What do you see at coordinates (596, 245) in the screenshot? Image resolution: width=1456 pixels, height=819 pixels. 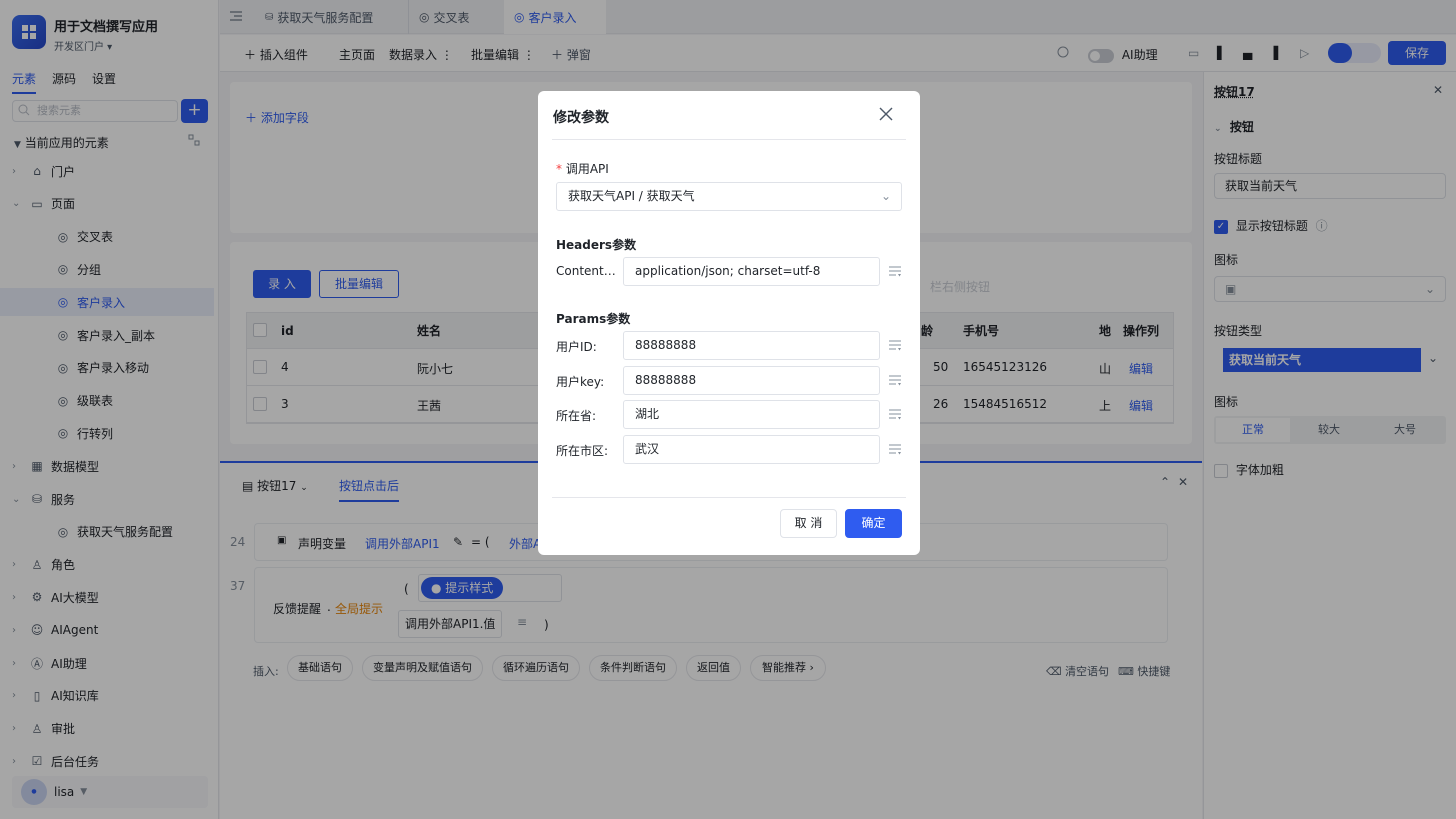 I see `headers-title: Headers参数` at bounding box center [596, 245].